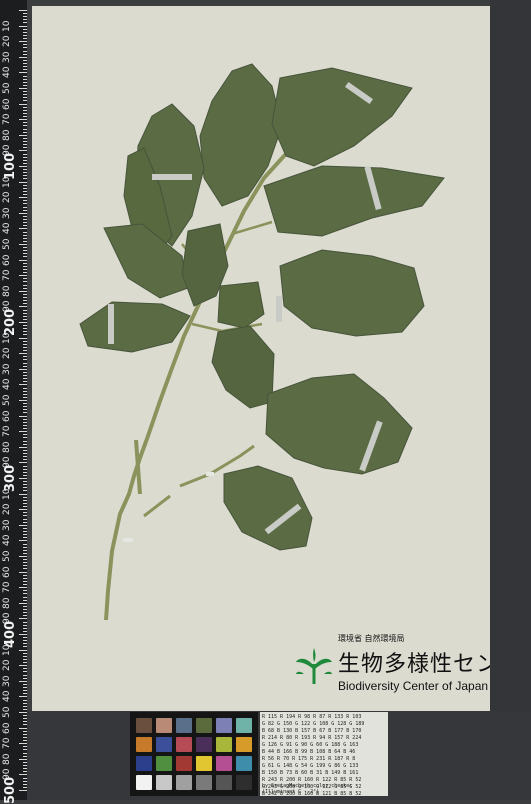  I want to click on color-checker-chart, so click(194, 754).